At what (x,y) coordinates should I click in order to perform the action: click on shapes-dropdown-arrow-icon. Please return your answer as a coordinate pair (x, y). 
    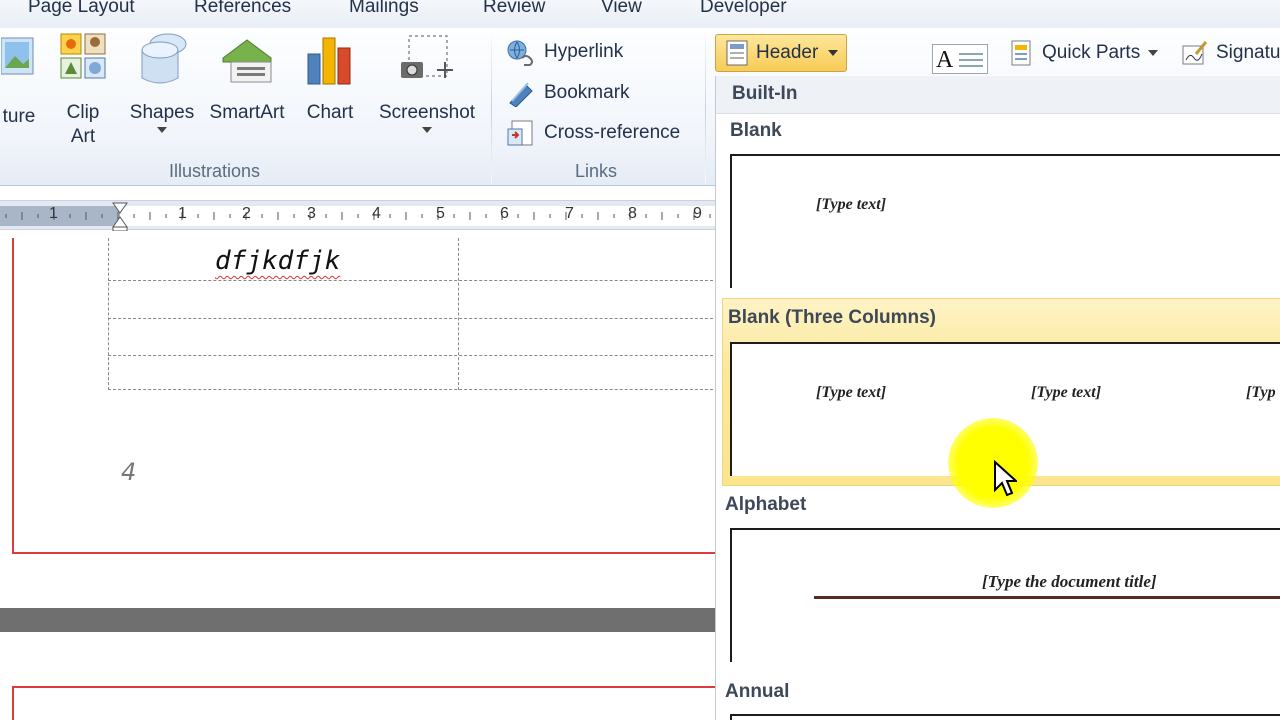
    Looking at the image, I should click on (162, 130).